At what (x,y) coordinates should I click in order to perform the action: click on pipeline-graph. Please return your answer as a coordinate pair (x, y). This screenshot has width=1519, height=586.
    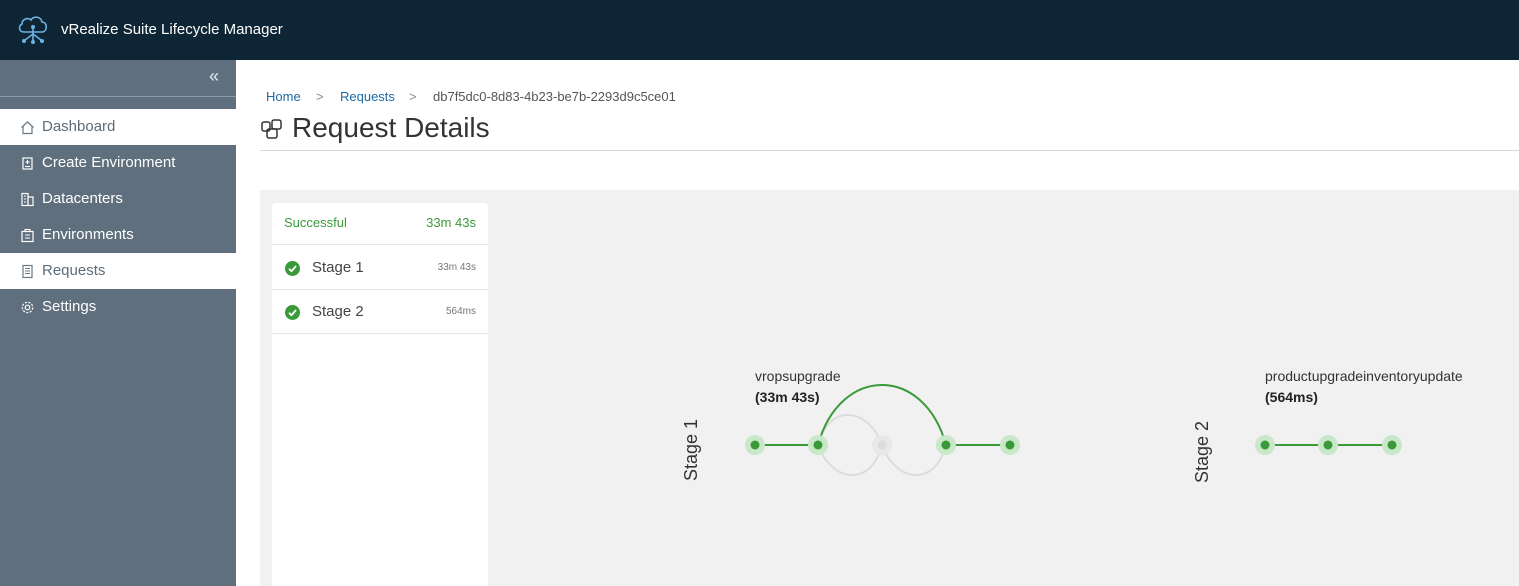
    Looking at the image, I should click on (1073, 430).